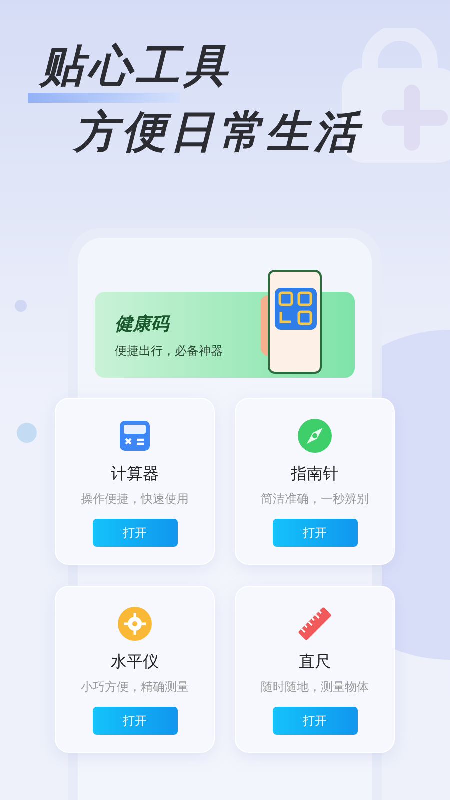  Describe the element at coordinates (315, 663) in the screenshot. I see `tool-name: 直尺` at that location.